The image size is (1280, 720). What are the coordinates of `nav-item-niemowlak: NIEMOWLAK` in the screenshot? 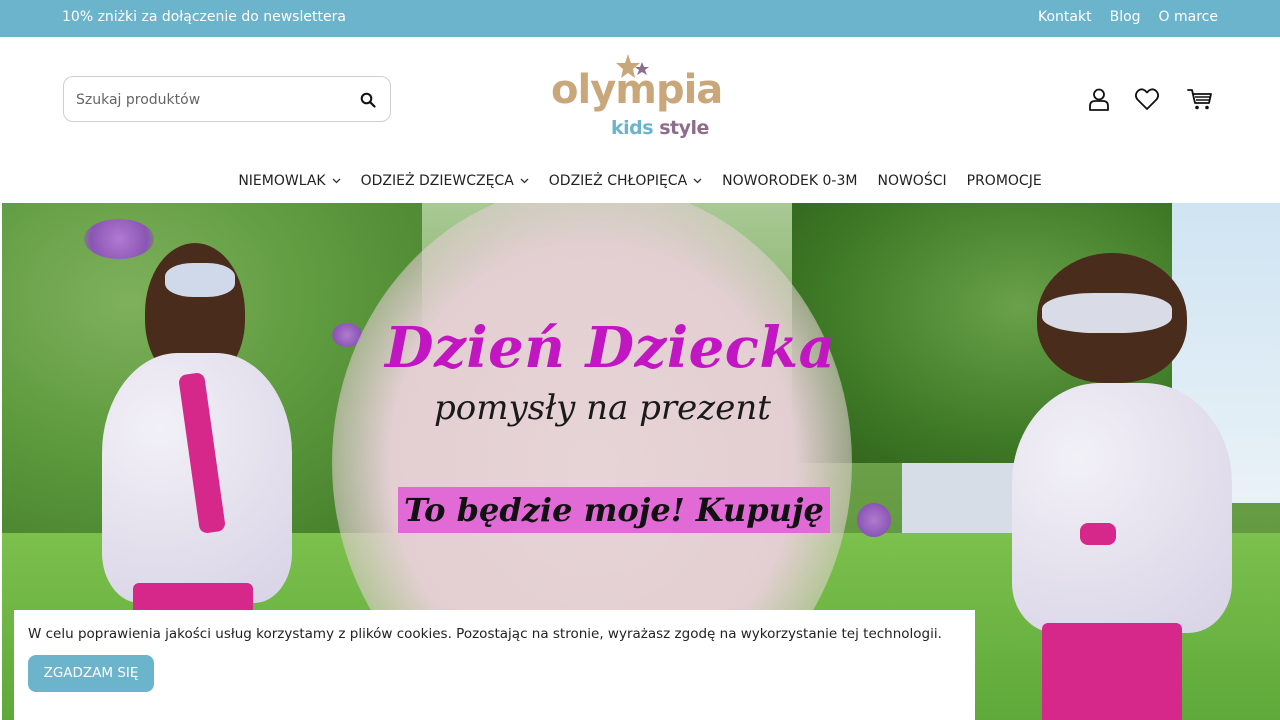 It's located at (289, 181).